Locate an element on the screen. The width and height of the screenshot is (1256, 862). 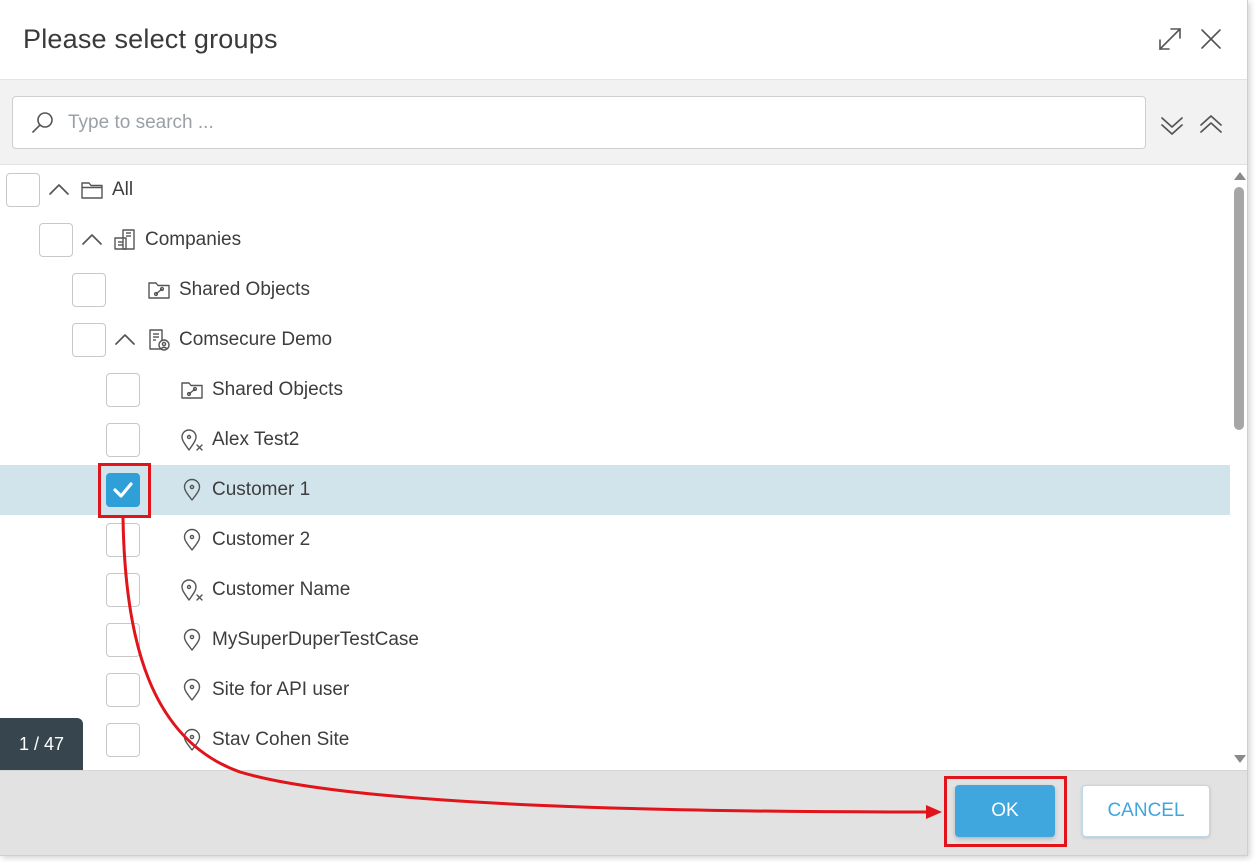
close-x-icon is located at coordinates (1211, 39).